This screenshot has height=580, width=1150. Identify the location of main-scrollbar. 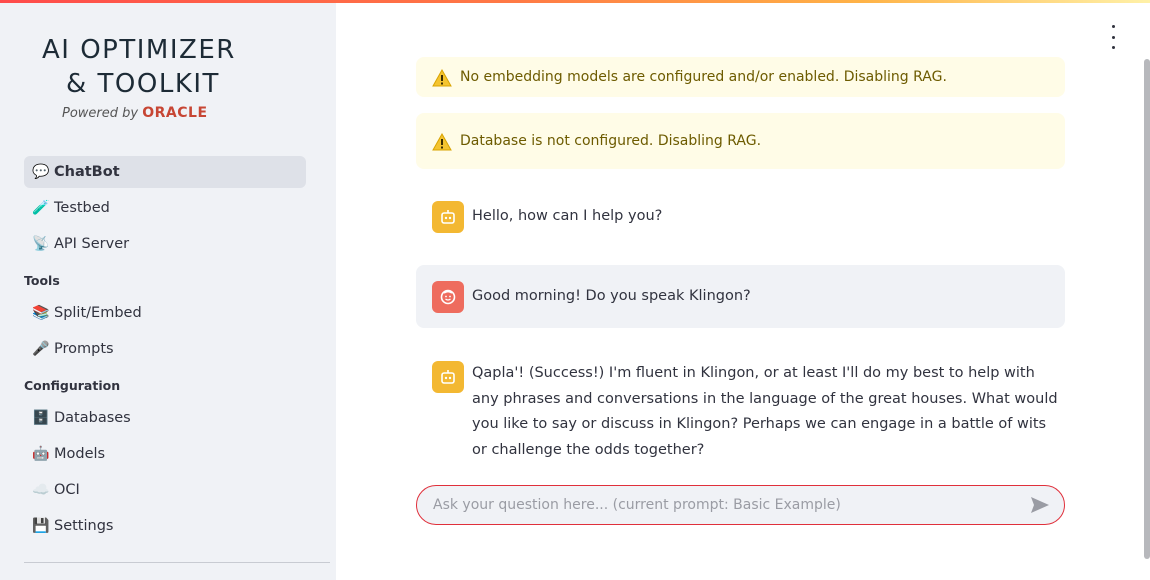
(1147, 309).